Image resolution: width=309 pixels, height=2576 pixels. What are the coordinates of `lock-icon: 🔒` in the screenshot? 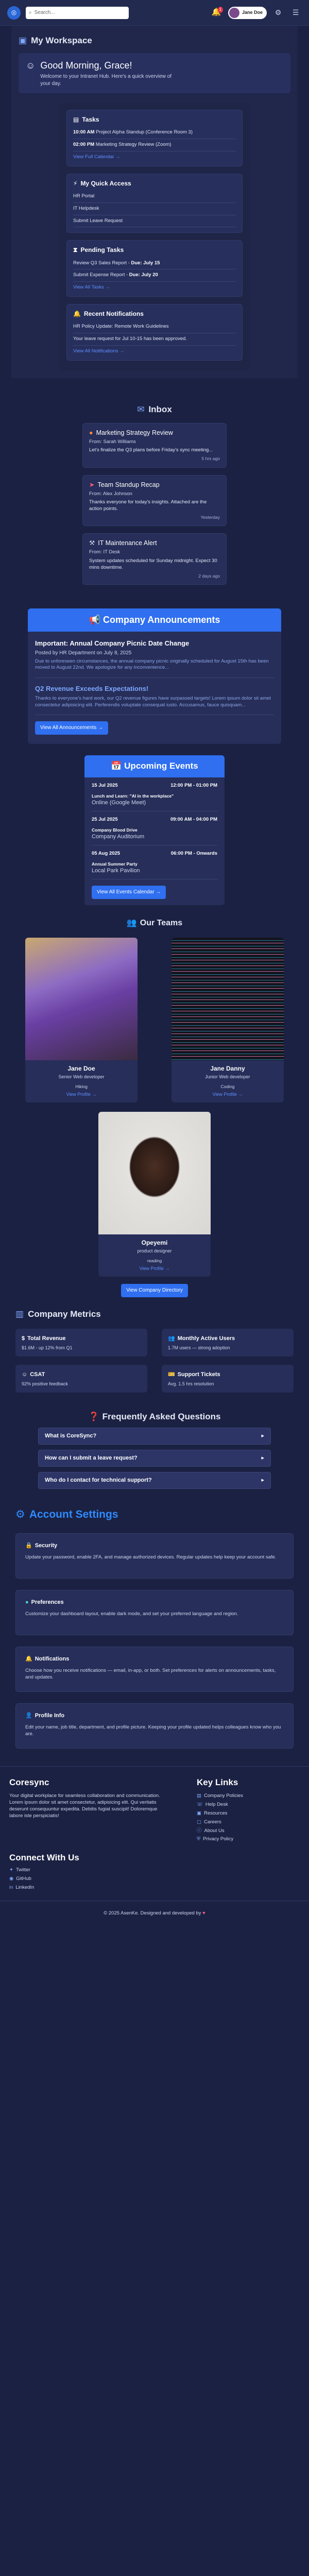 It's located at (29, 1546).